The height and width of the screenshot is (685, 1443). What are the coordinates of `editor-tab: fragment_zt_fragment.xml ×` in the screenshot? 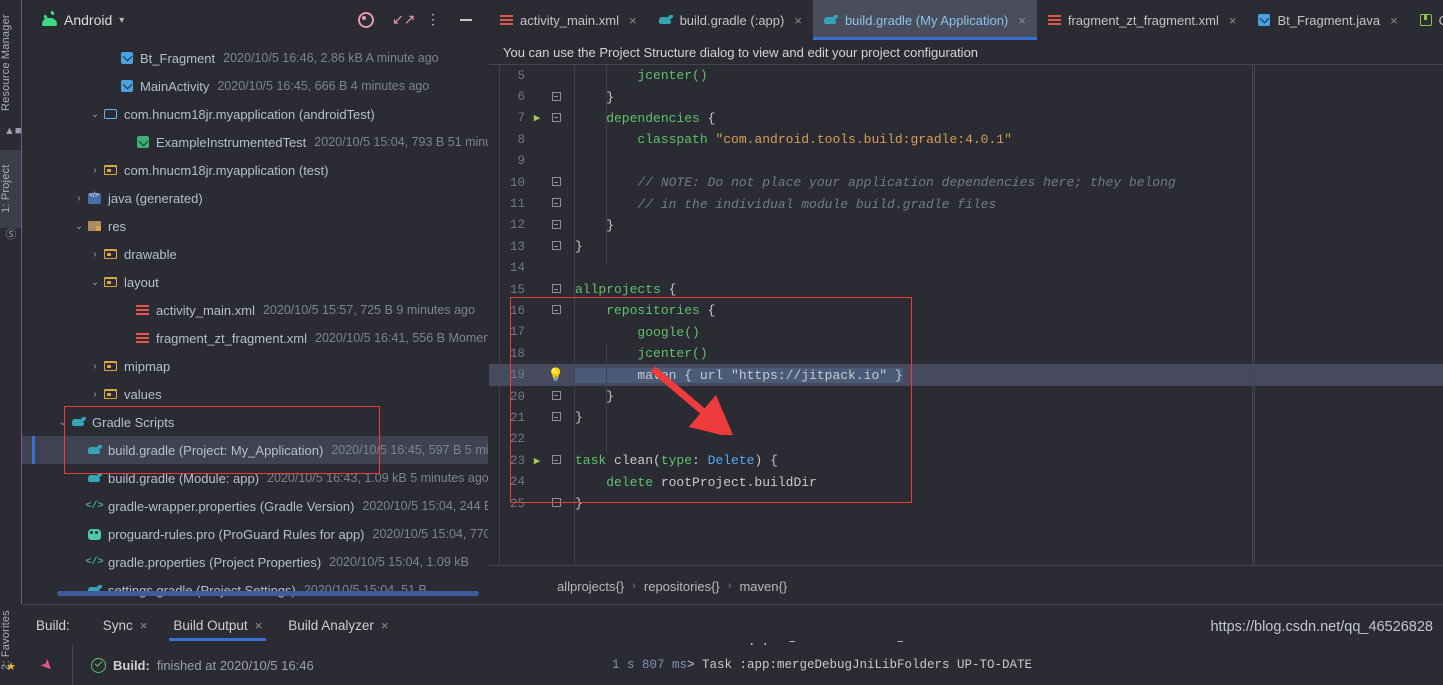 It's located at (1142, 20).